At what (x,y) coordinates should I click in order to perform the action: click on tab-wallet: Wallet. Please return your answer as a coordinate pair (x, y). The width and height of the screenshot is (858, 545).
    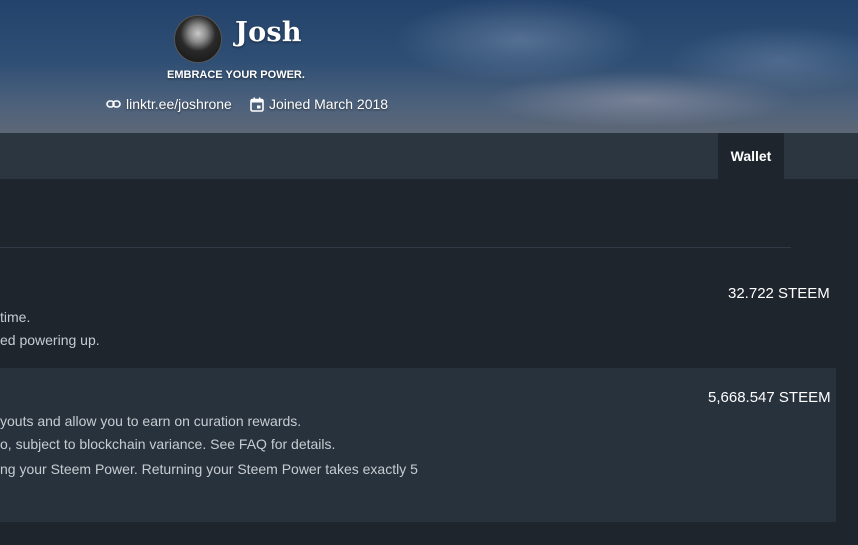
    Looking at the image, I should click on (751, 156).